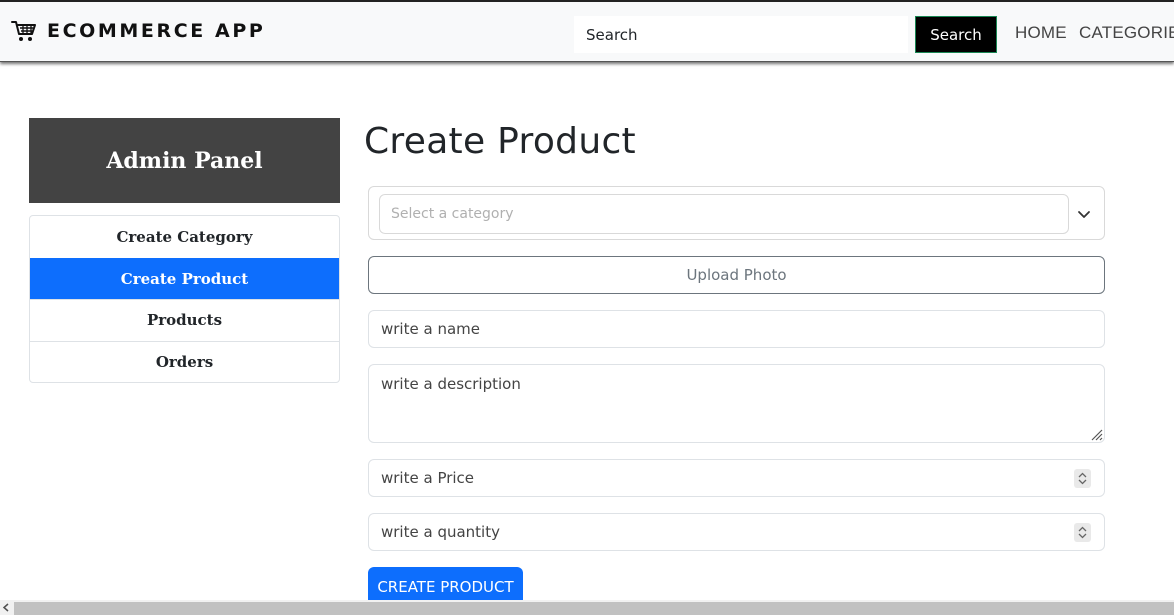  Describe the element at coordinates (6, 607) in the screenshot. I see `scroll-left-icon` at that location.